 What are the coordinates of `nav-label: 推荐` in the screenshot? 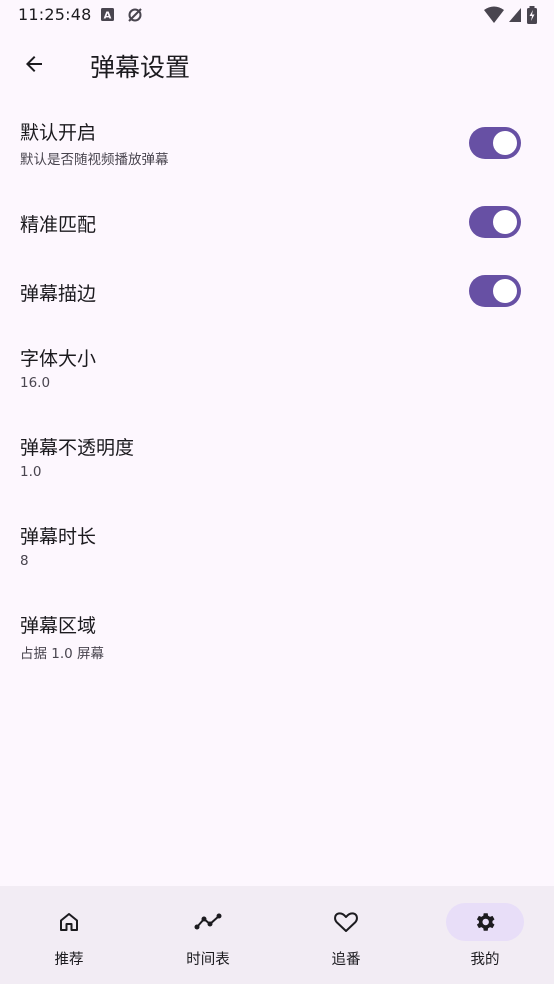 It's located at (69, 960).